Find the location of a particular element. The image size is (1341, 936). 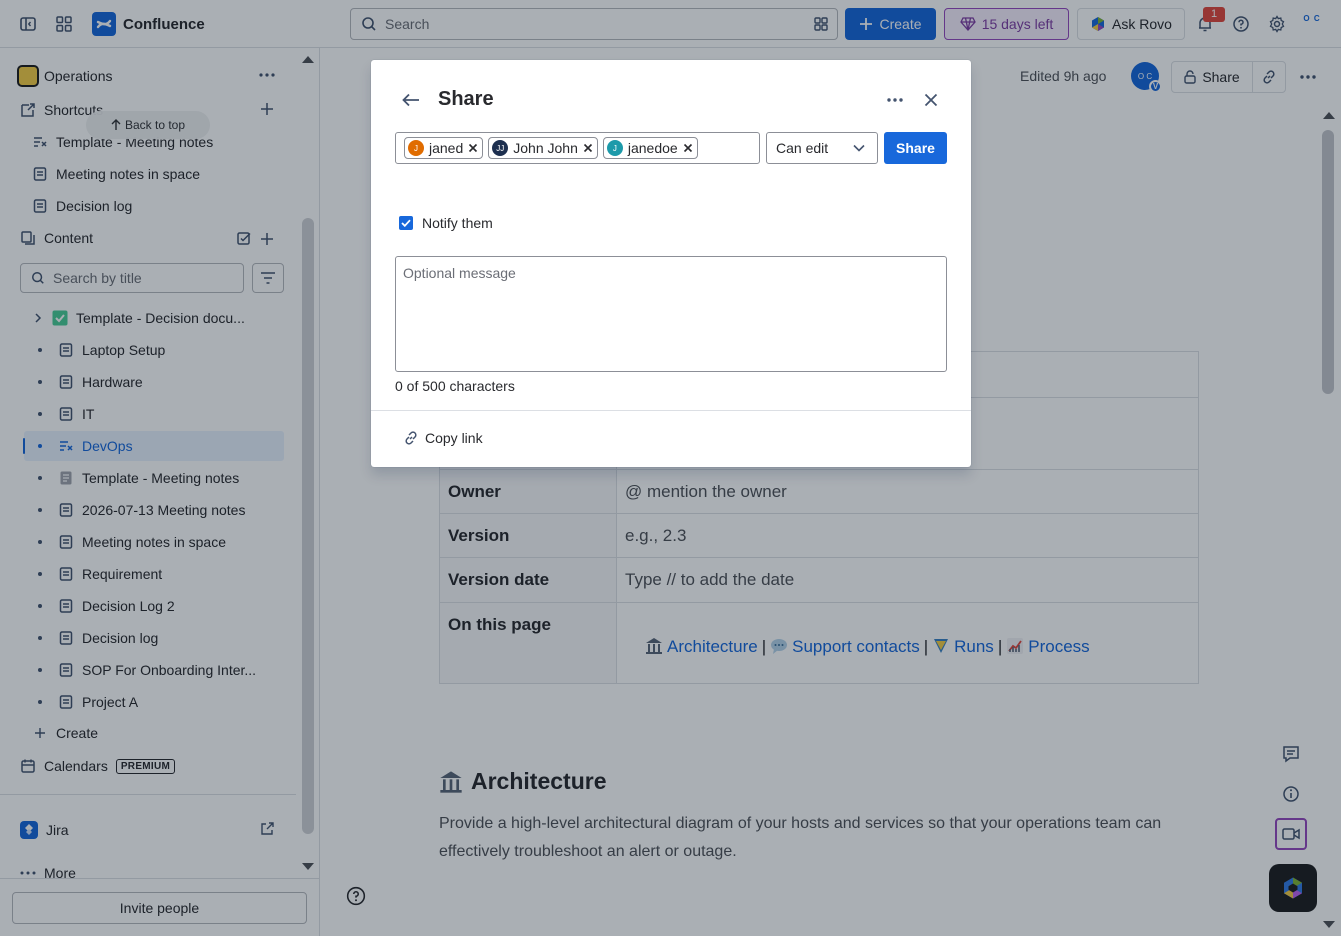

permission-select: Can edit is located at coordinates (822, 148).